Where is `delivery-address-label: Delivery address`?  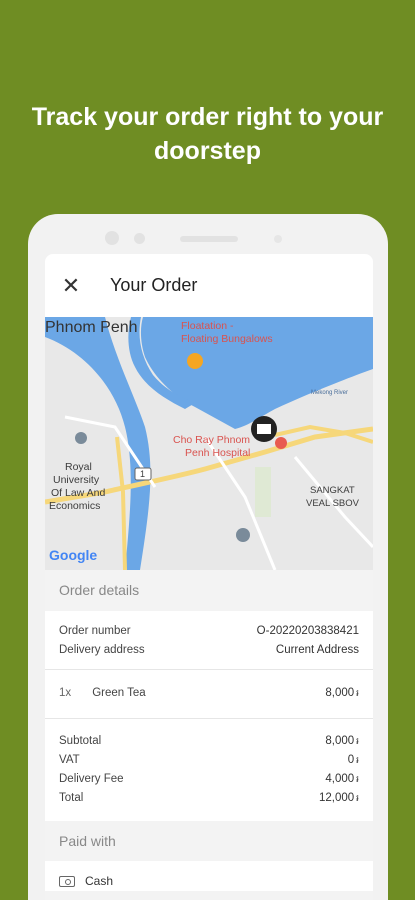
delivery-address-label: Delivery address is located at coordinates (102, 650).